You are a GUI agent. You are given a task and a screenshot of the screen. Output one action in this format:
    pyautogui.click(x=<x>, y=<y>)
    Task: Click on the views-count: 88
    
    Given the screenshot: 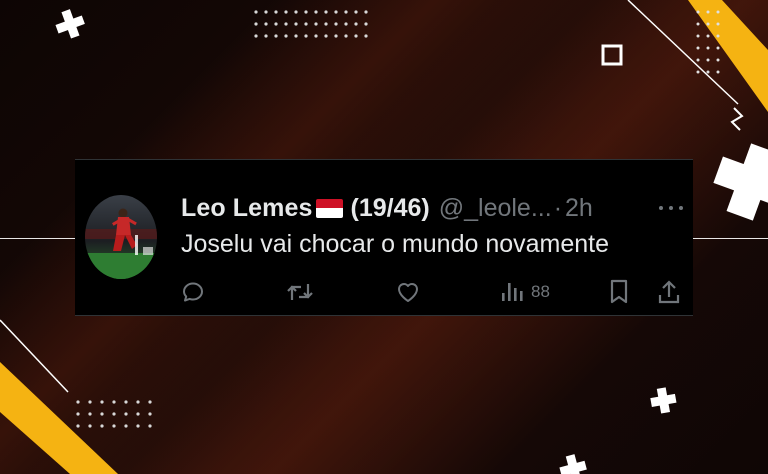 What is the action you would take?
    pyautogui.click(x=540, y=291)
    